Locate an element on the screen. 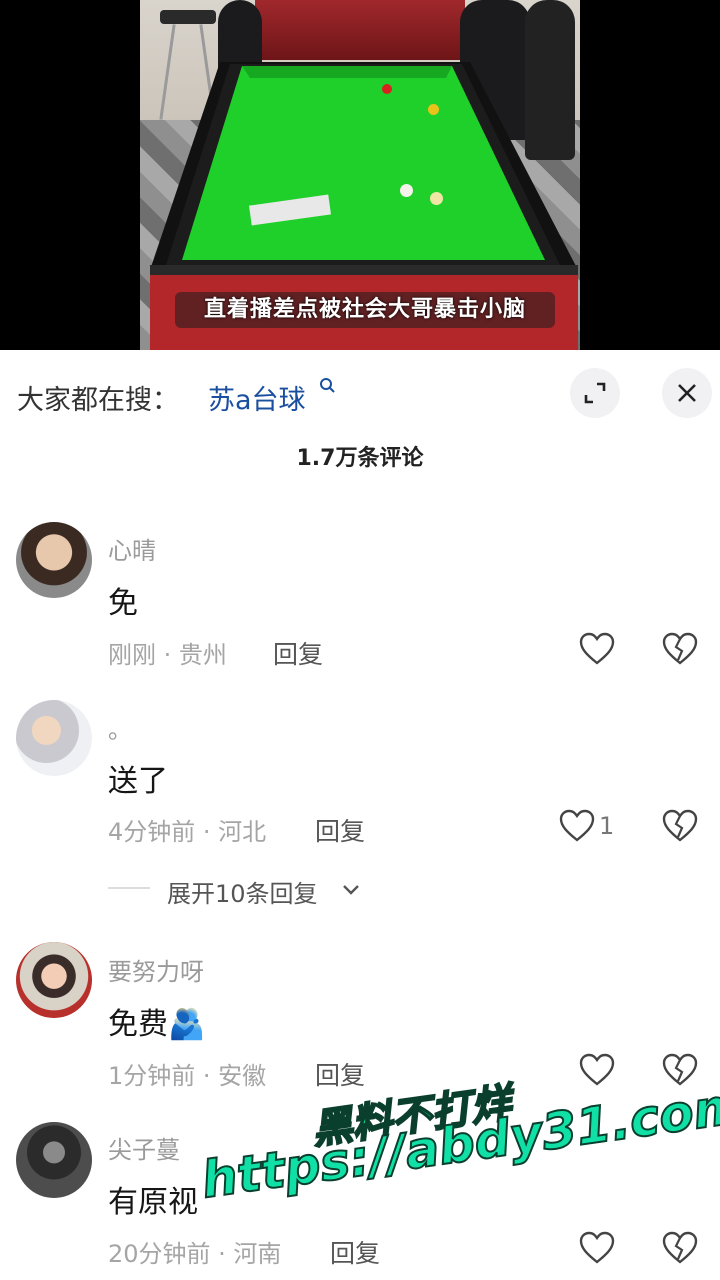 This screenshot has width=720, height=1280. expand-replies-button: 展开10条回复 is located at coordinates (242, 891).